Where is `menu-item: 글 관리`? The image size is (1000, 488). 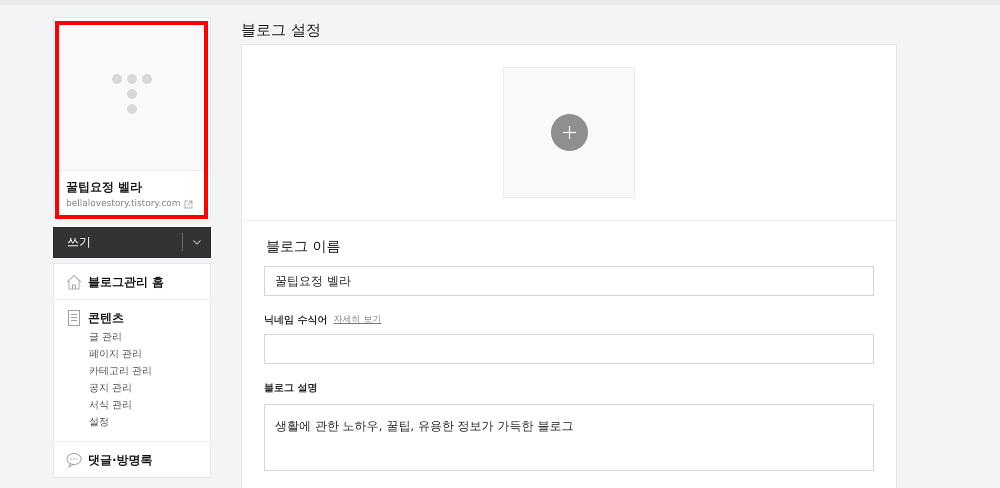 menu-item: 글 관리 is located at coordinates (105, 337).